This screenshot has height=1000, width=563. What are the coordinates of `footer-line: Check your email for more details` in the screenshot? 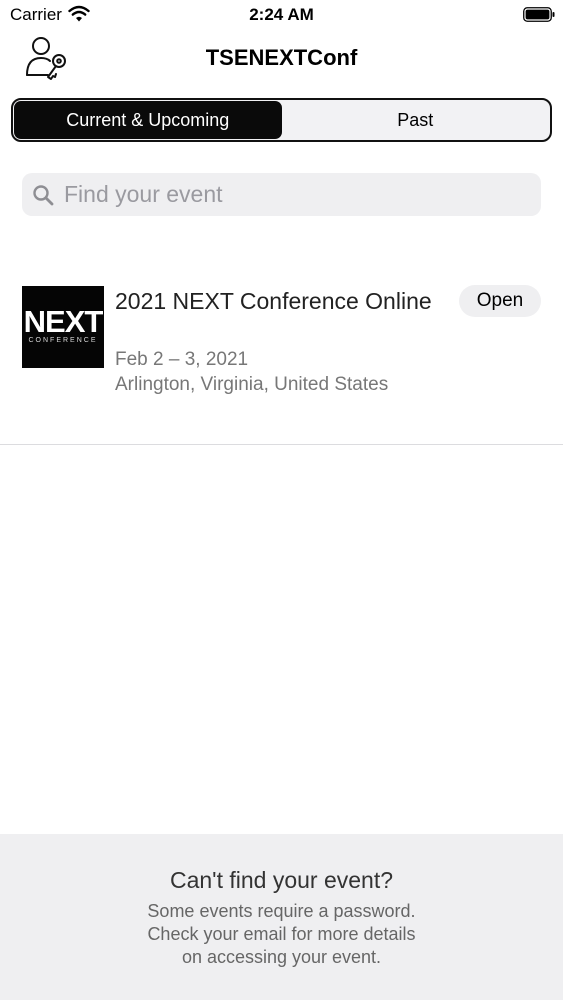 It's located at (281, 934).